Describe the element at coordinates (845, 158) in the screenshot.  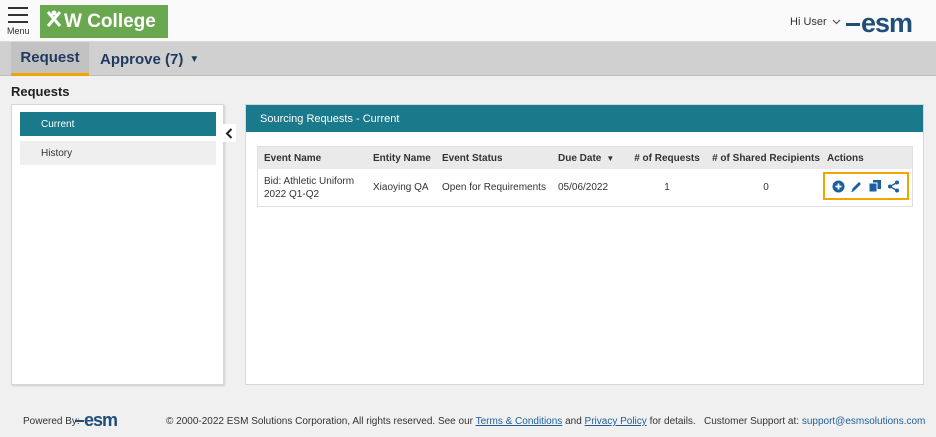
I see `col-actions: Actions` at that location.